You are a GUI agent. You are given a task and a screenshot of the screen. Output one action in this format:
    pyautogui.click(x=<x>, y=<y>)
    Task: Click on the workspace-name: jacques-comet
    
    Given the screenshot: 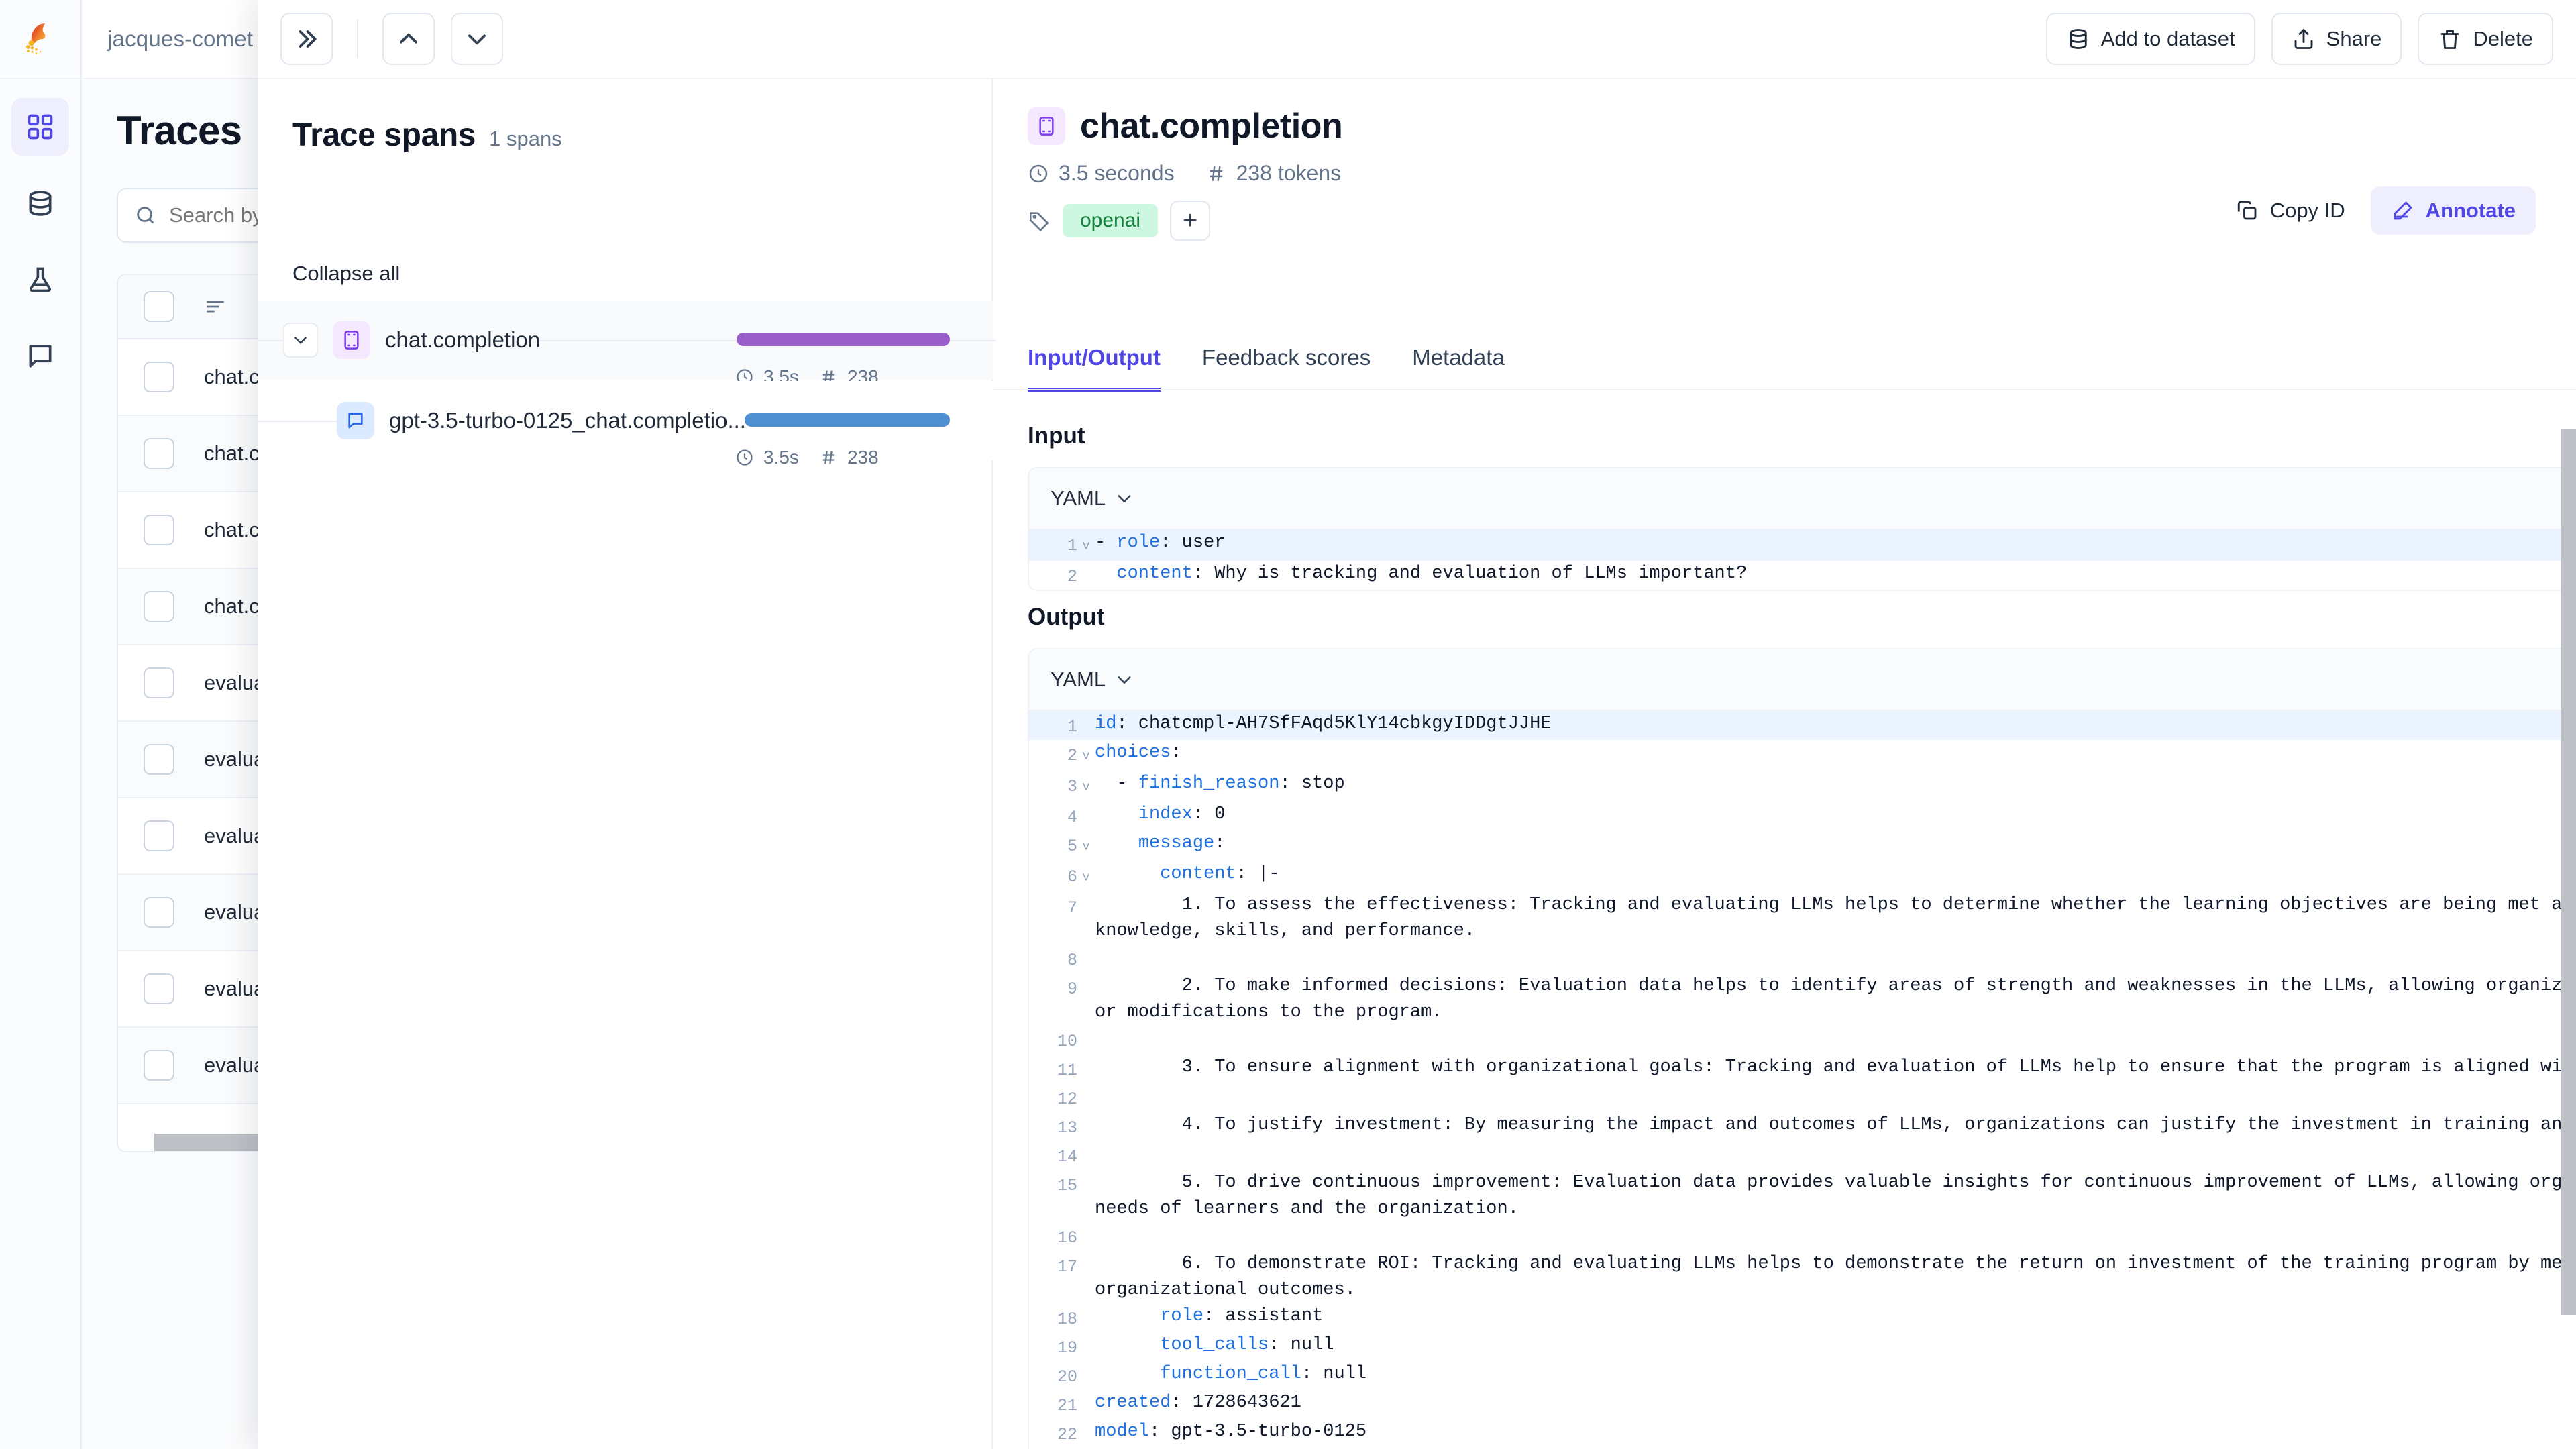 What is the action you would take?
    pyautogui.click(x=167, y=39)
    